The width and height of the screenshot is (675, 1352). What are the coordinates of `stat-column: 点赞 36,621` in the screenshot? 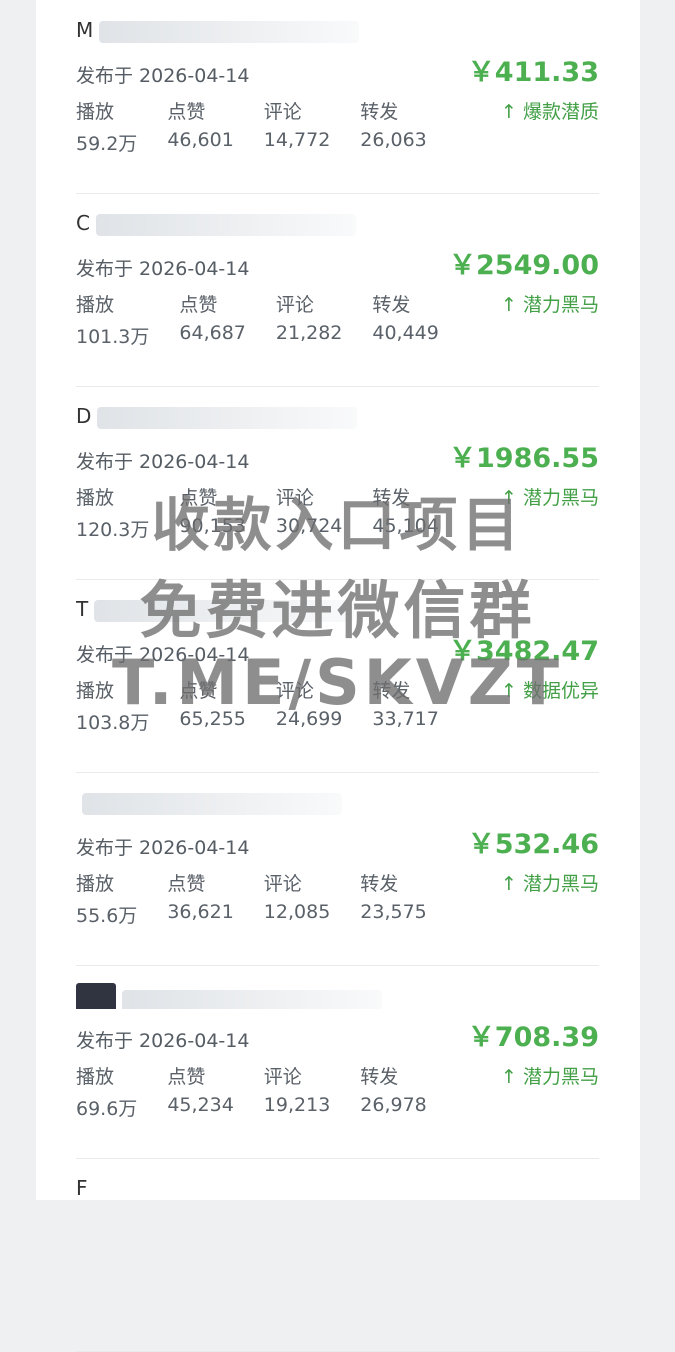 It's located at (200, 898).